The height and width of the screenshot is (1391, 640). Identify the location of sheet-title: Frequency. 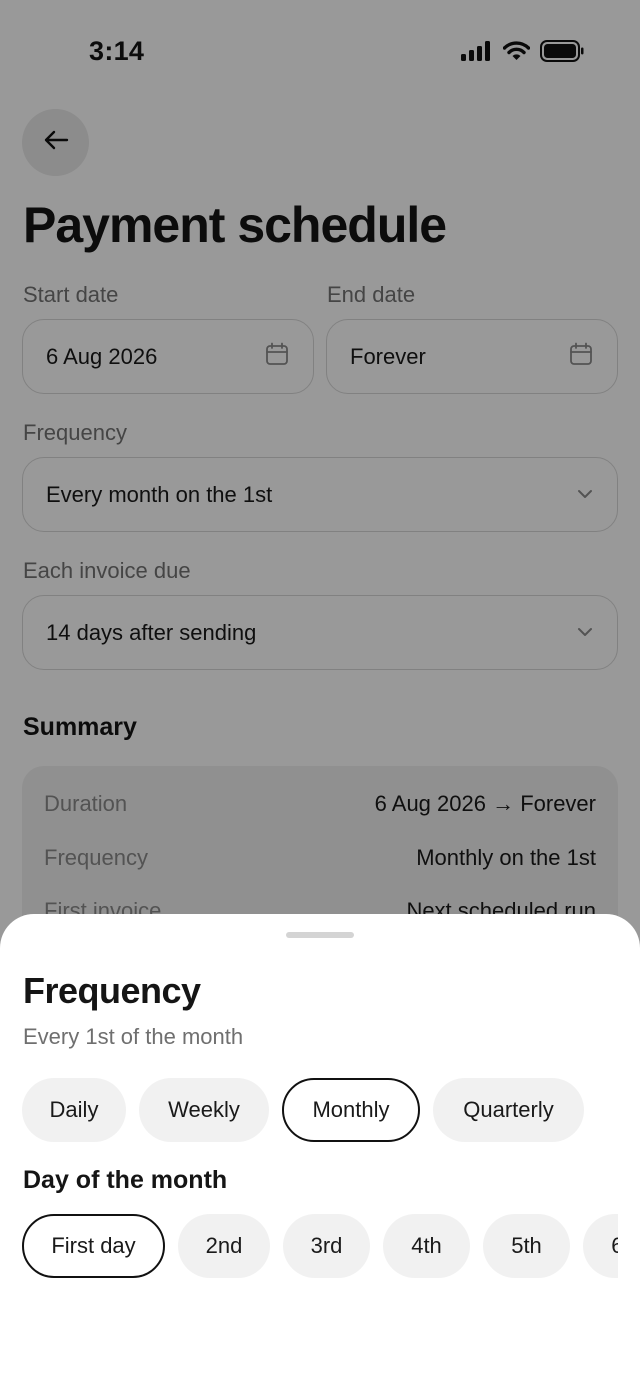
(112, 990).